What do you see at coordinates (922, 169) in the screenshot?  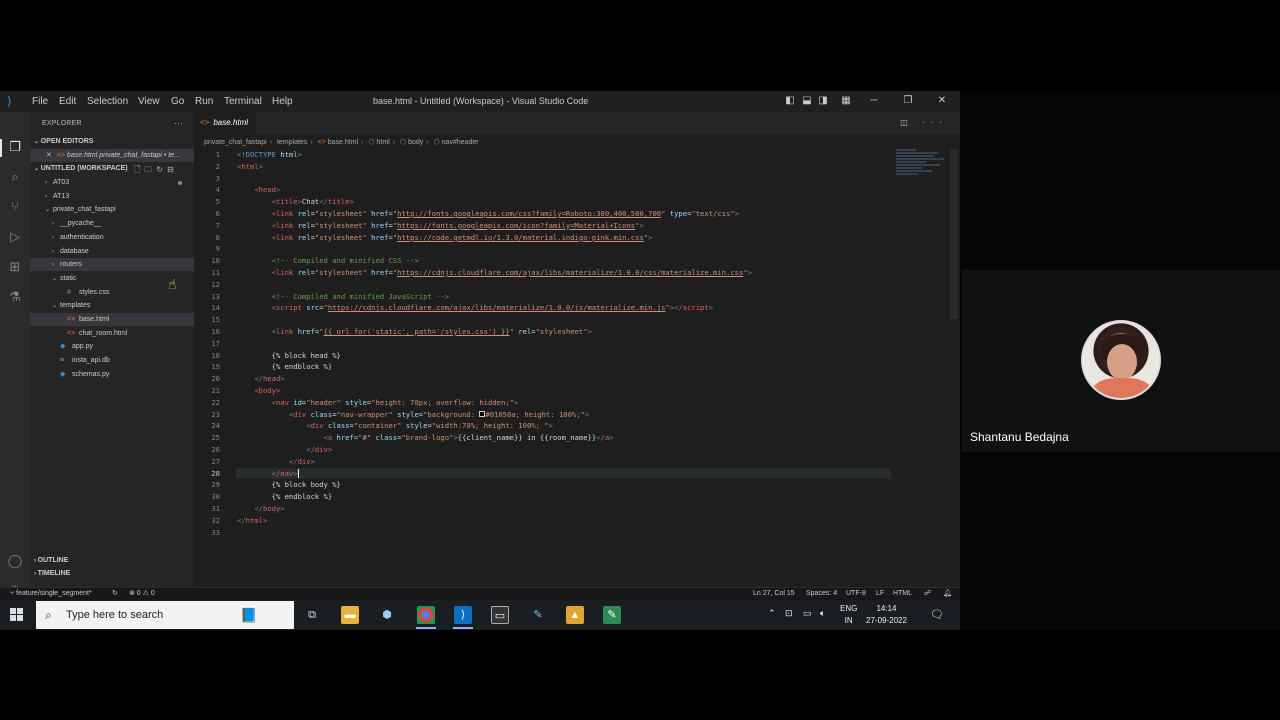 I see `minimap` at bounding box center [922, 169].